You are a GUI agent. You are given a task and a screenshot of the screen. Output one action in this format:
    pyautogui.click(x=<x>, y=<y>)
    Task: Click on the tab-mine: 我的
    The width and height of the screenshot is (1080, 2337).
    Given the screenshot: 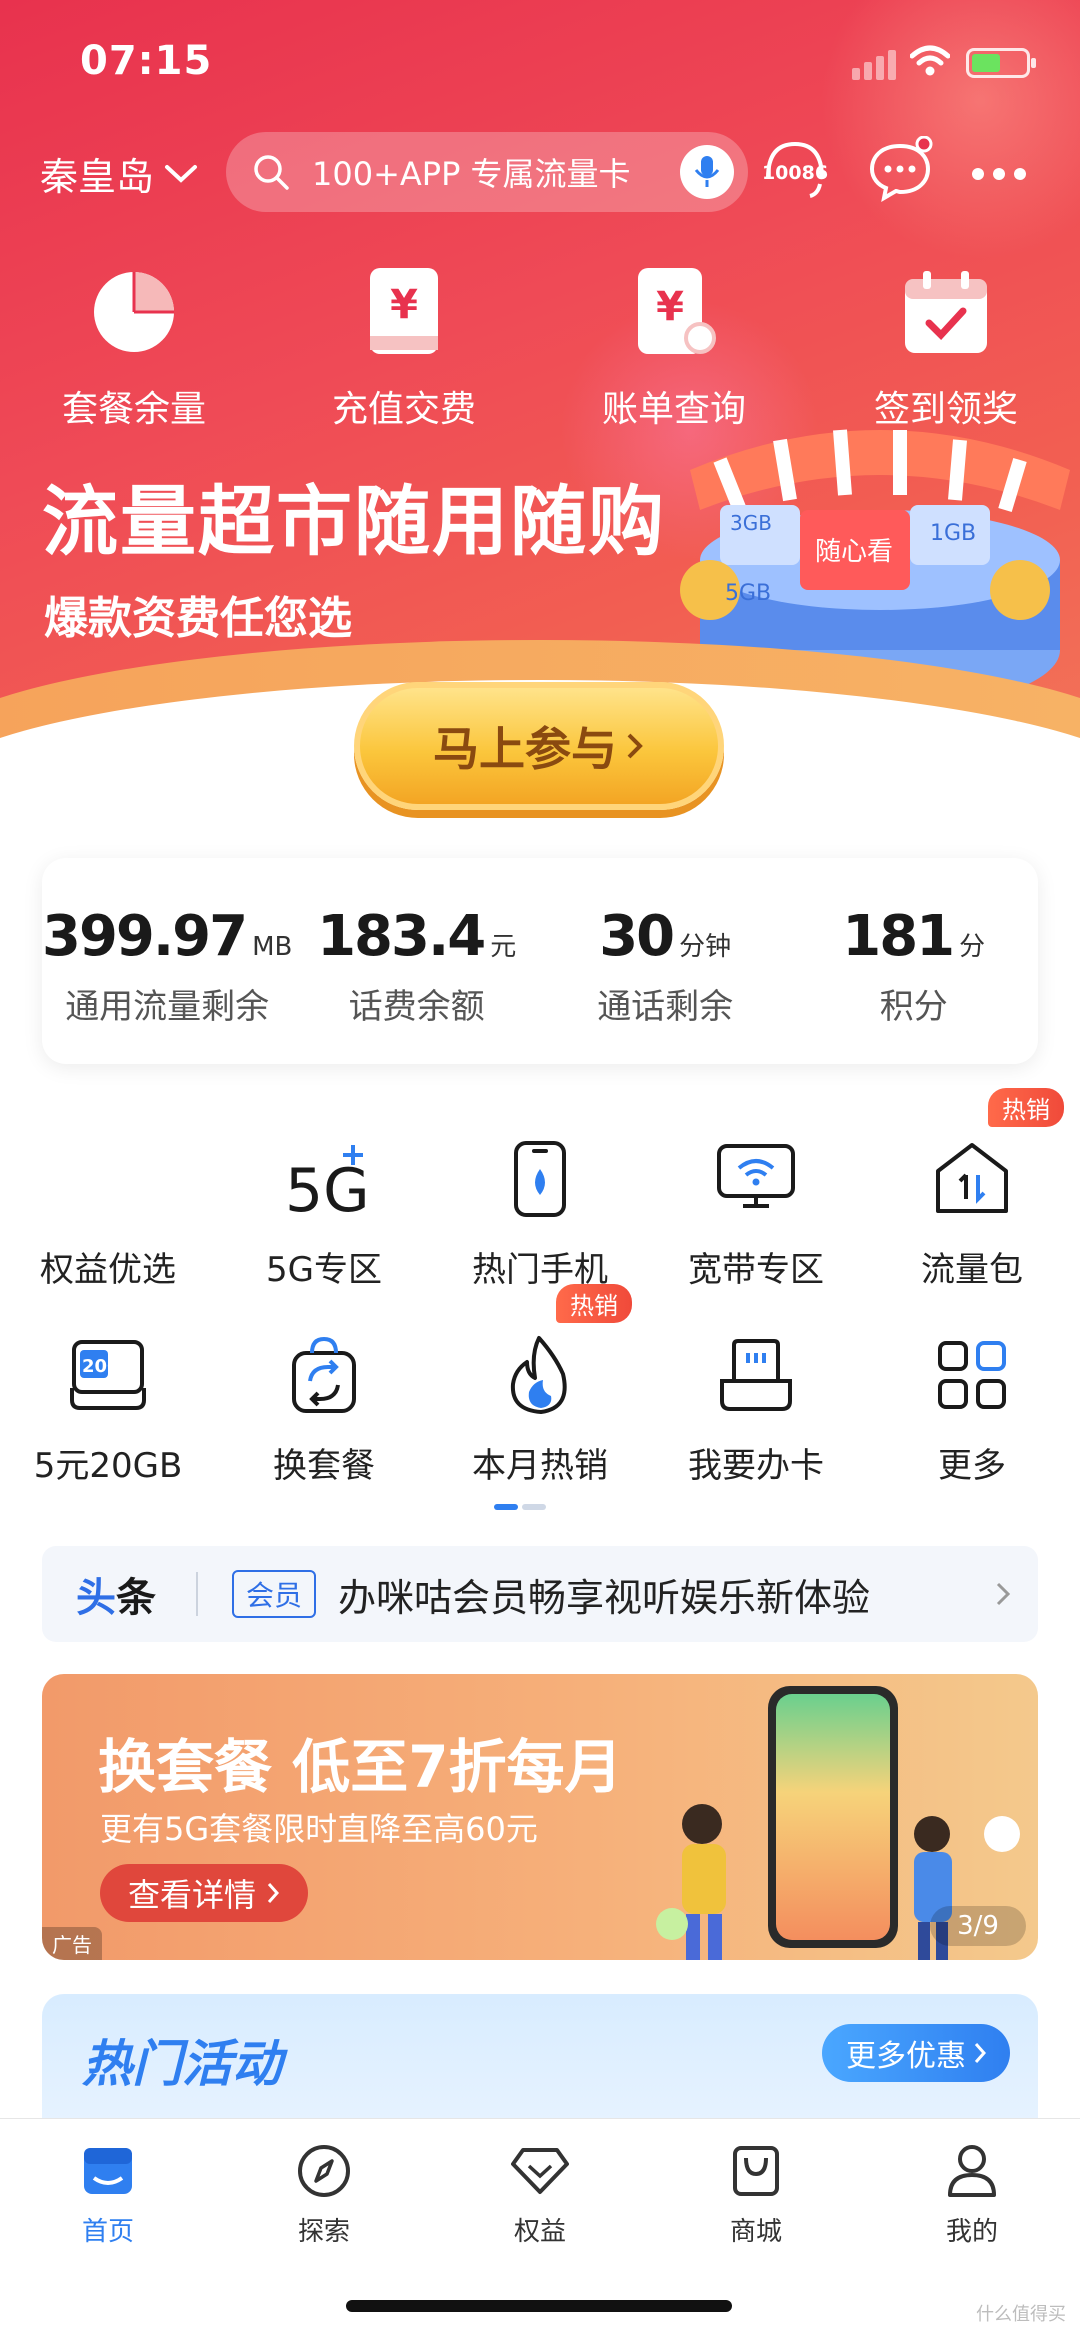 What is the action you would take?
    pyautogui.click(x=972, y=2194)
    